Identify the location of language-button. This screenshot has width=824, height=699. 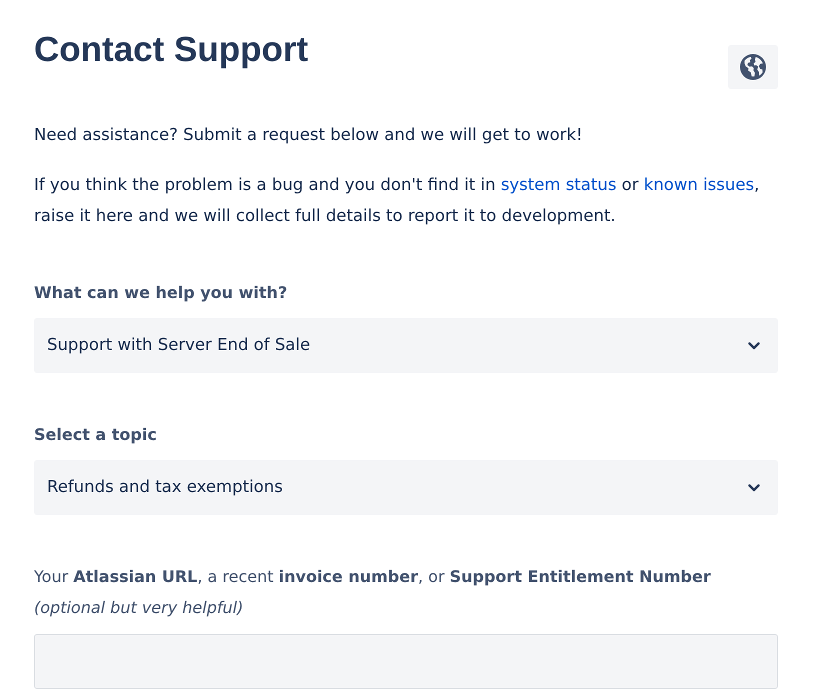
(753, 67).